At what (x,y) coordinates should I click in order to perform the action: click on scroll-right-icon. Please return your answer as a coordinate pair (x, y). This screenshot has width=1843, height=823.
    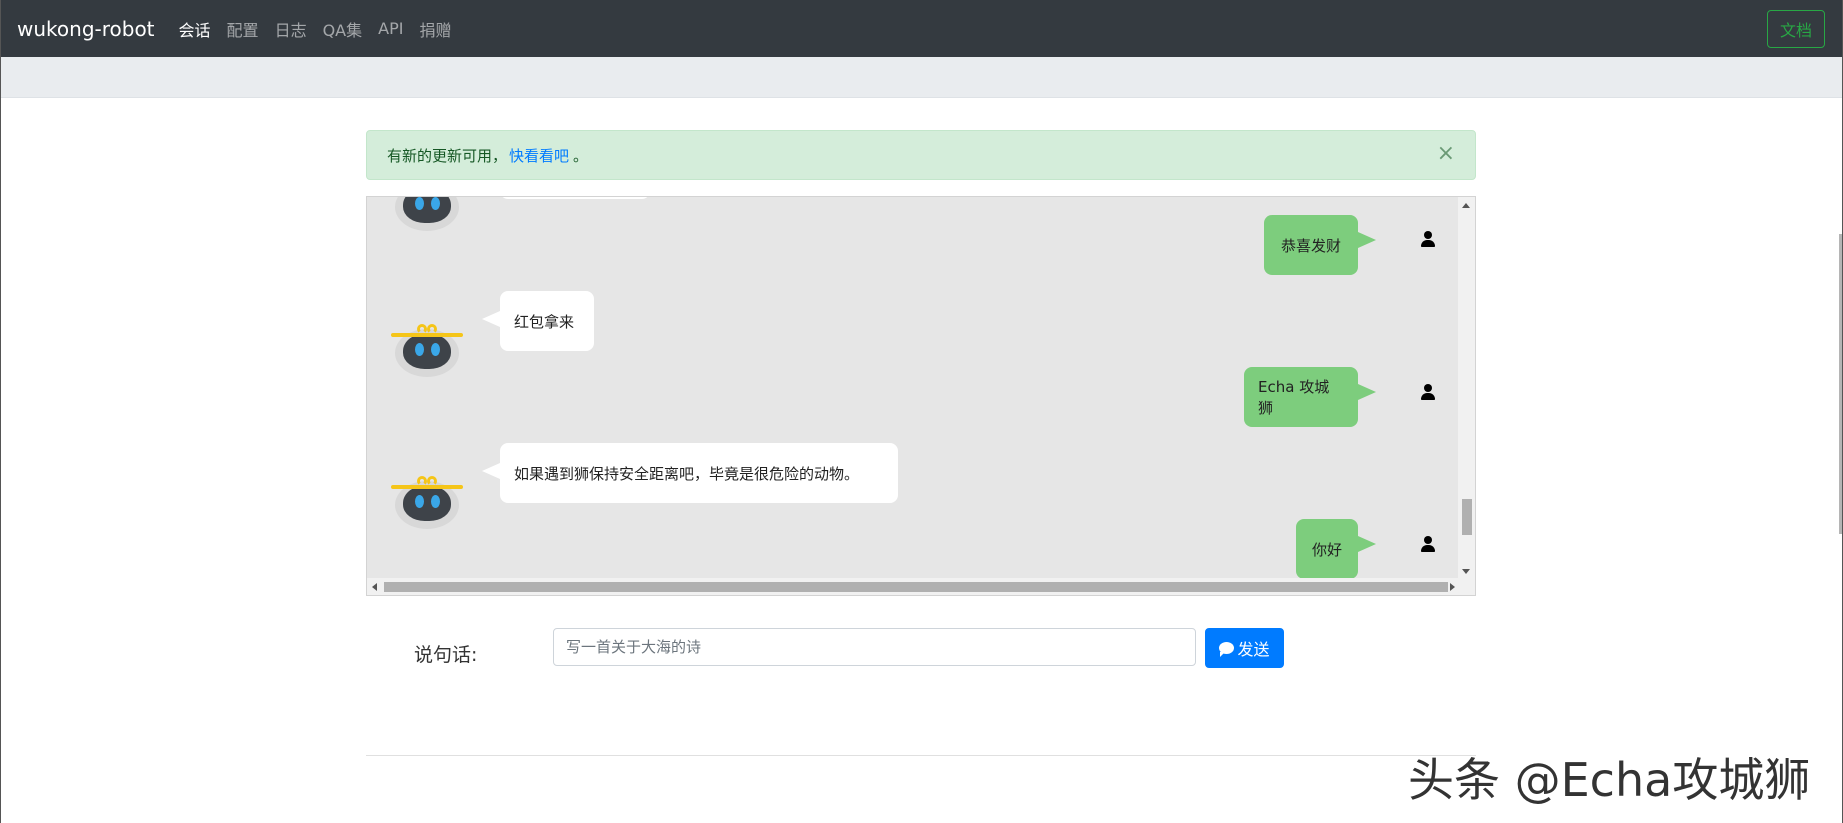
    Looking at the image, I should click on (1452, 587).